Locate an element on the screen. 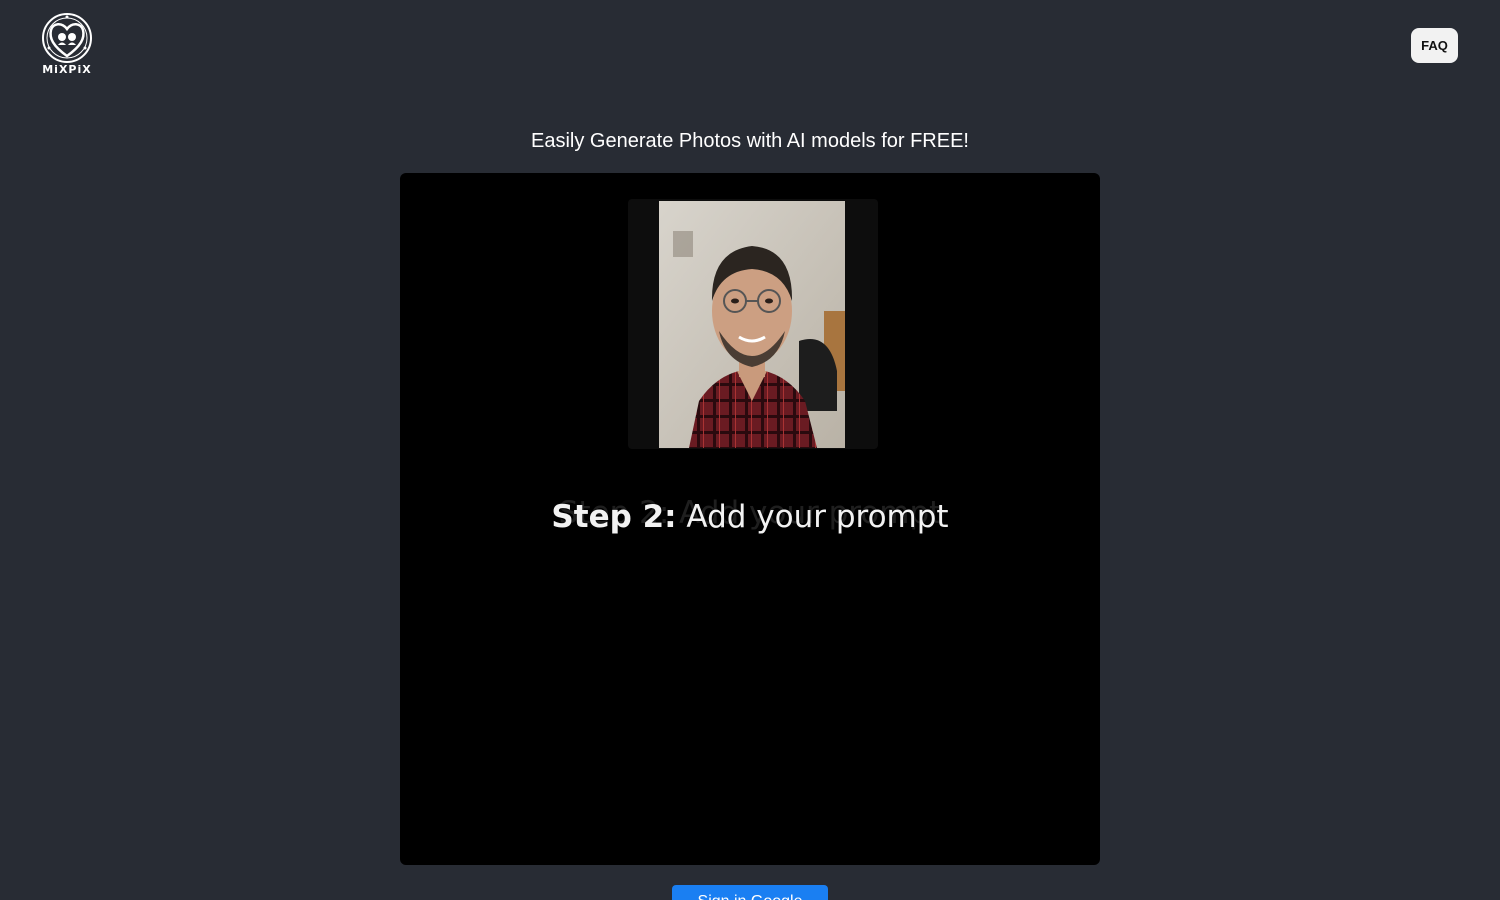 Image resolution: width=1500 pixels, height=900 pixels. heart-emblem-icon is located at coordinates (67, 38).